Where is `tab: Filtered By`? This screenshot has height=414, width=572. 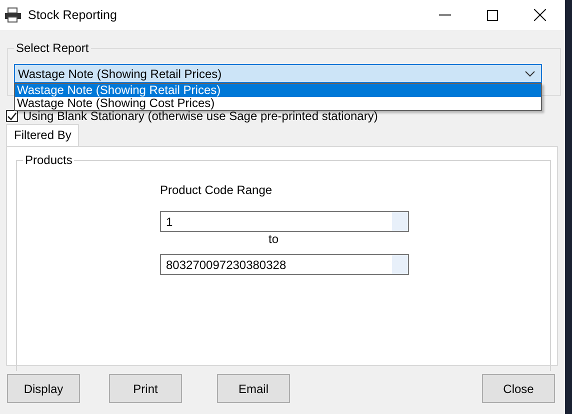 tab: Filtered By is located at coordinates (43, 135).